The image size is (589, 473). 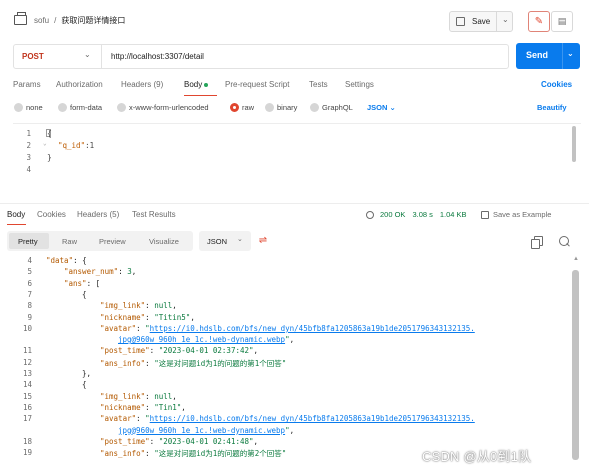 What do you see at coordinates (164, 241) in the screenshot?
I see `tab-visualize: Visualize` at bounding box center [164, 241].